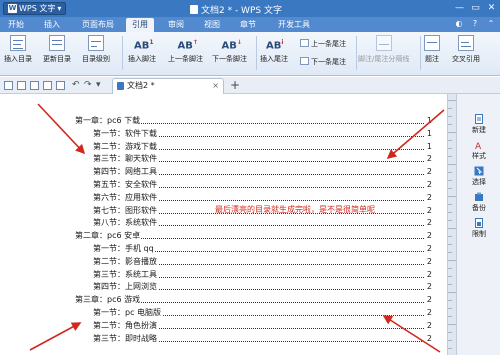  What do you see at coordinates (479, 130) in the screenshot?
I see `side-new-label: 新建` at bounding box center [479, 130].